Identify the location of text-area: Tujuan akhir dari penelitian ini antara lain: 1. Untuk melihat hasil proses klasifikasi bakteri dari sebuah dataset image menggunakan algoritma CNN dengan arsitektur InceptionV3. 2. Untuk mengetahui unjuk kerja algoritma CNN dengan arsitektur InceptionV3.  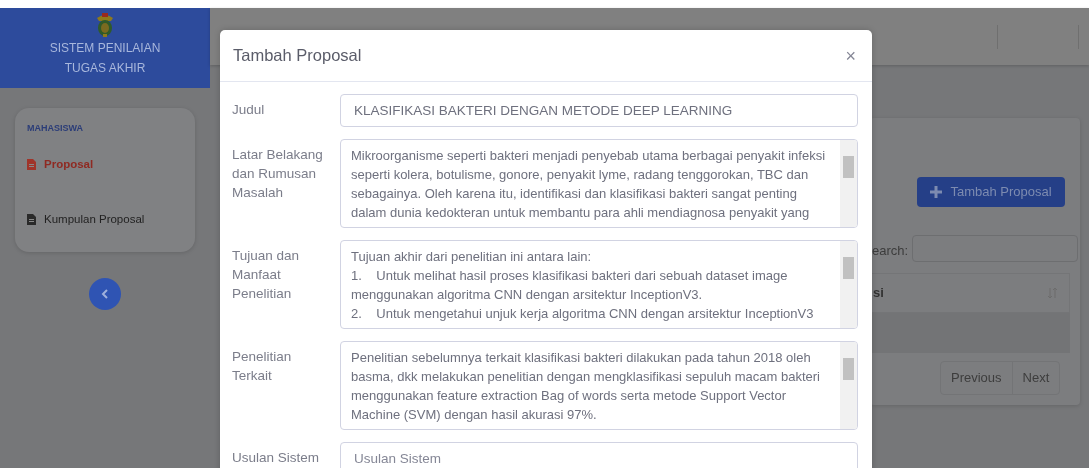
(599, 284).